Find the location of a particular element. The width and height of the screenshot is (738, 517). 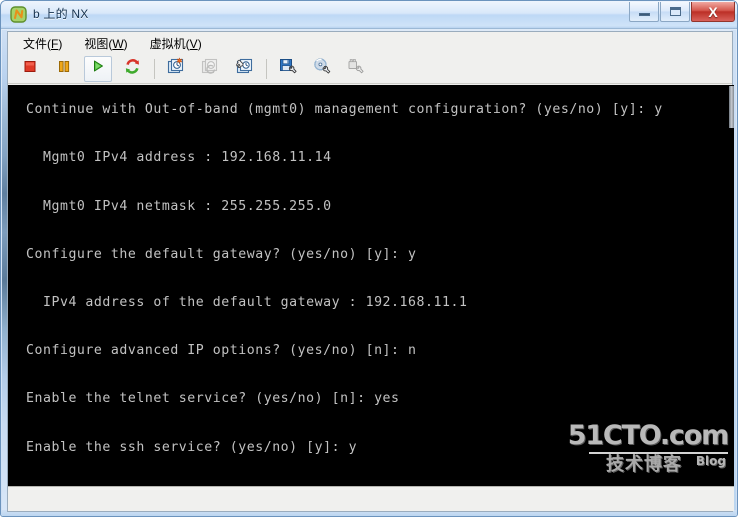

menu-item-file-pre: 文件( is located at coordinates (37, 43).